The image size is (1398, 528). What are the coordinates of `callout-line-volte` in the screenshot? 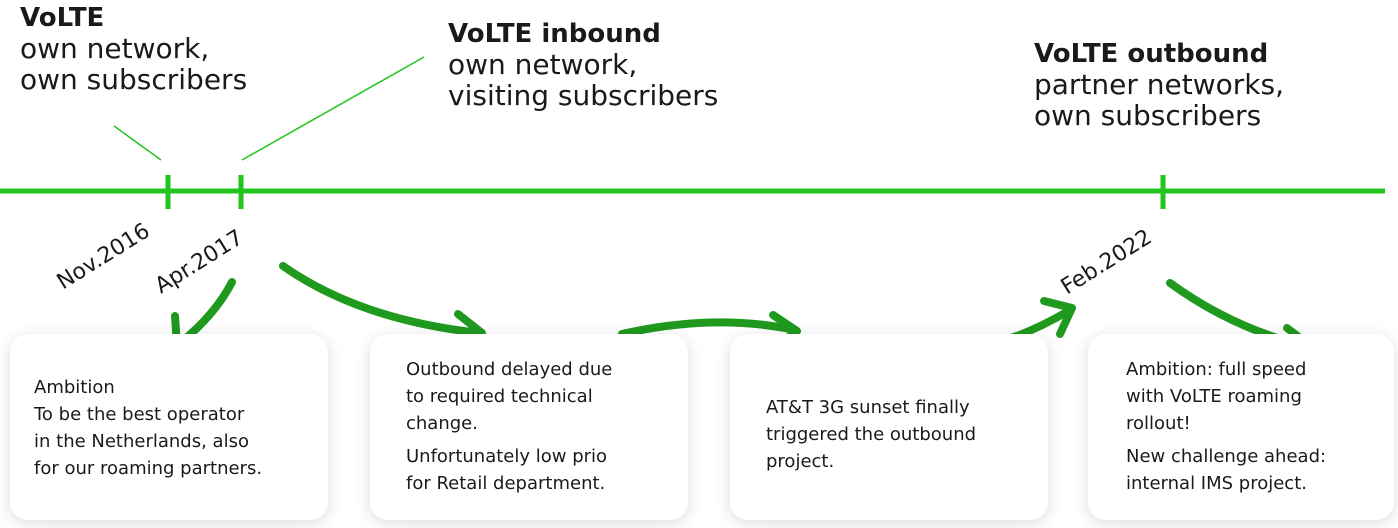 It's located at (137, 143).